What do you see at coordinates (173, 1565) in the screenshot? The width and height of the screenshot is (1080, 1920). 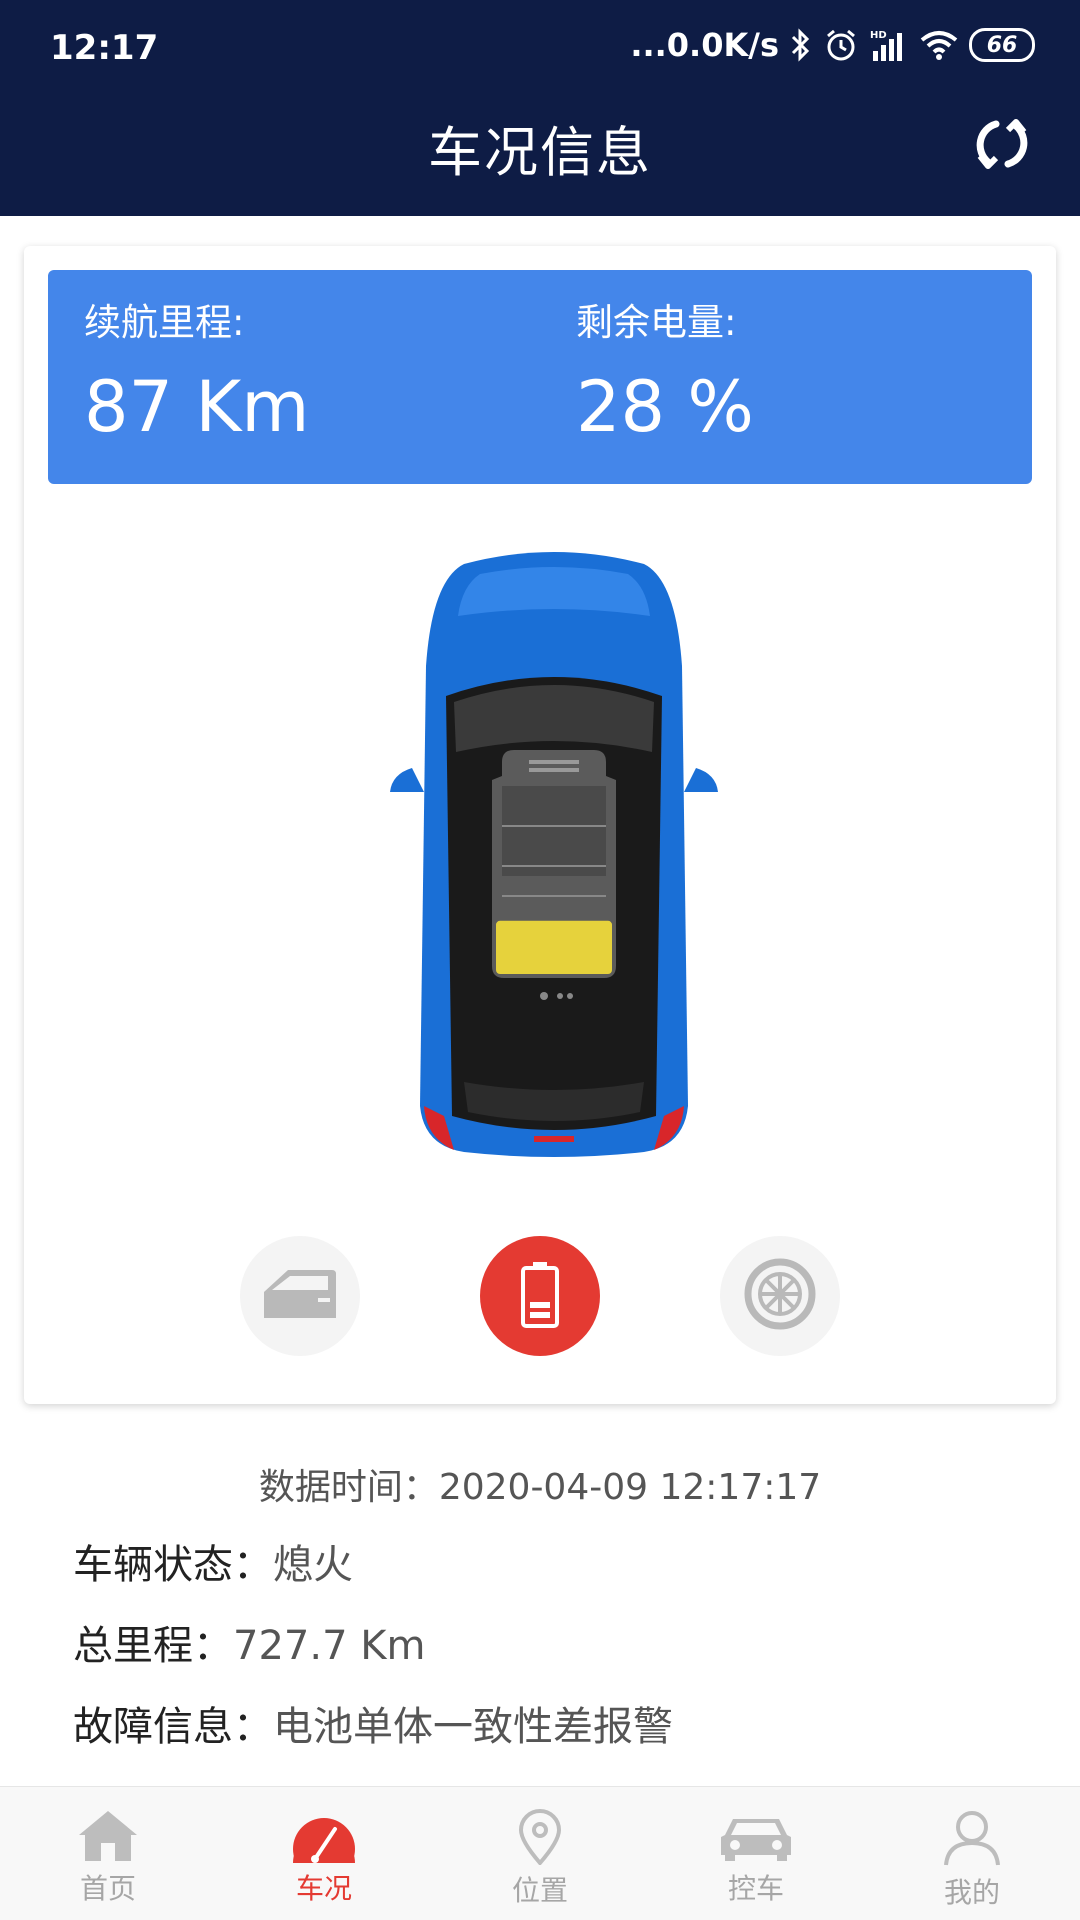 I see `vehicle-status-label: 车辆状态：` at bounding box center [173, 1565].